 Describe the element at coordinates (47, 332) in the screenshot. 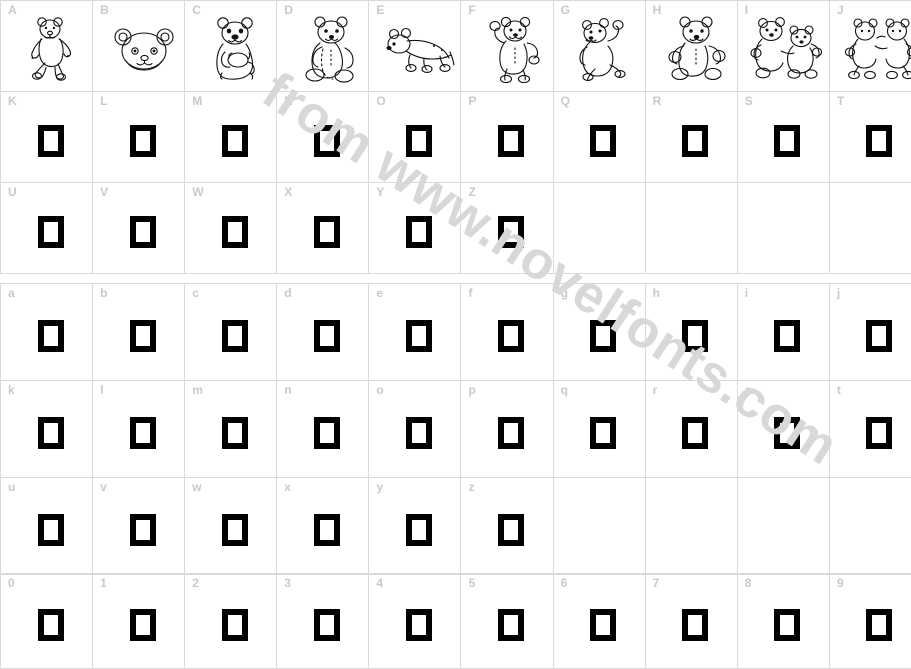

I see `glyph-cell-a: a` at that location.